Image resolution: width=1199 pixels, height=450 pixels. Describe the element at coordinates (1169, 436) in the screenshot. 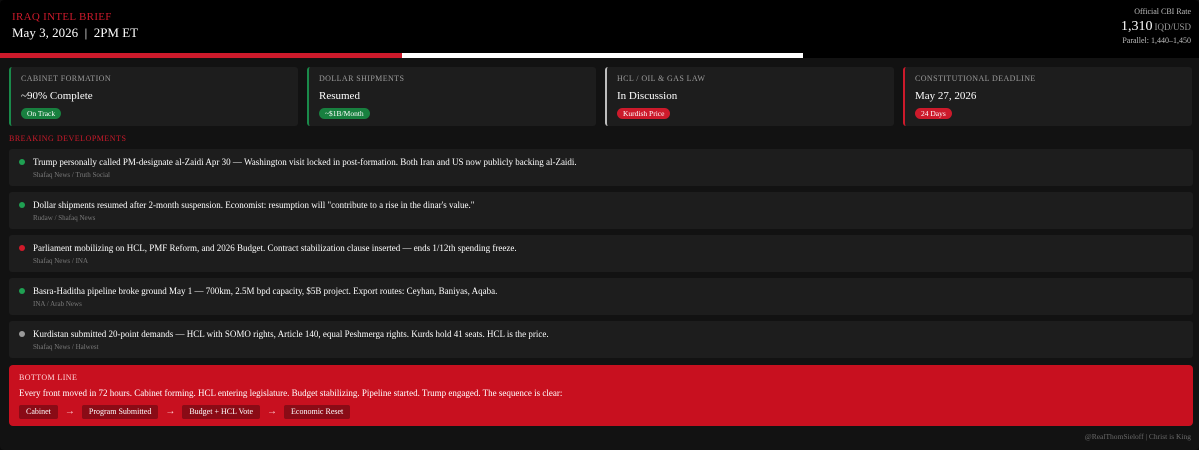

I see `footer-tagline: Christ is King` at that location.